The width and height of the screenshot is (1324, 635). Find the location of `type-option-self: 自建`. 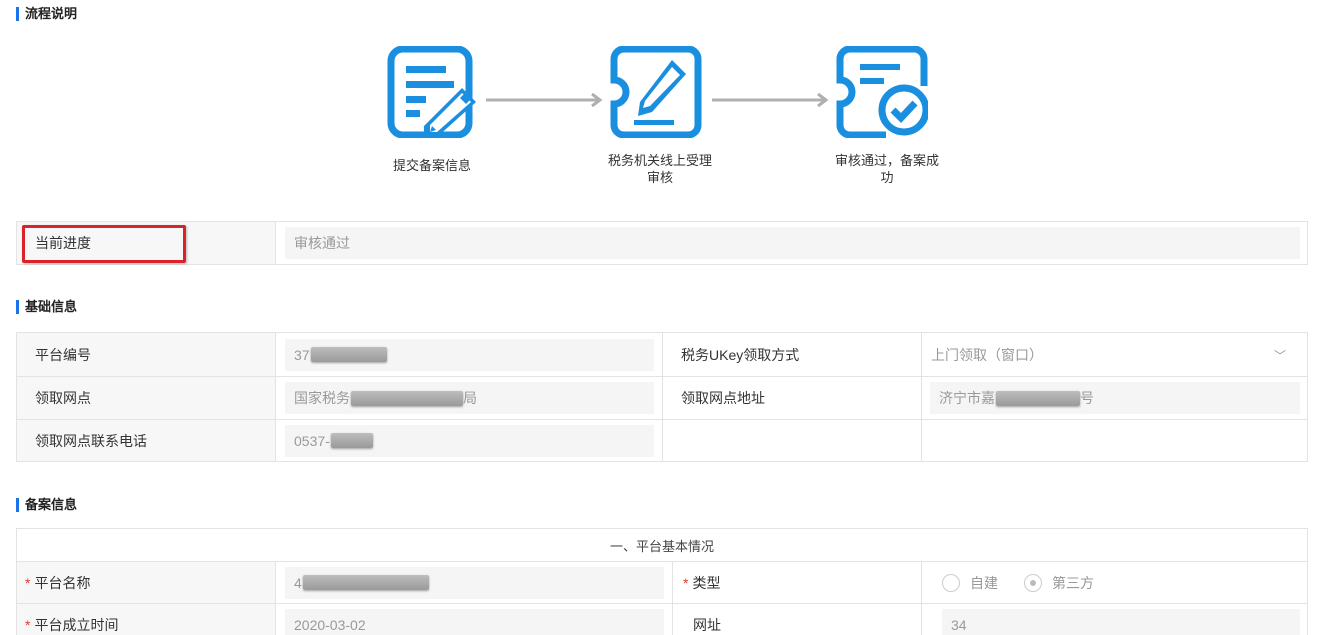

type-option-self: 自建 is located at coordinates (970, 583).